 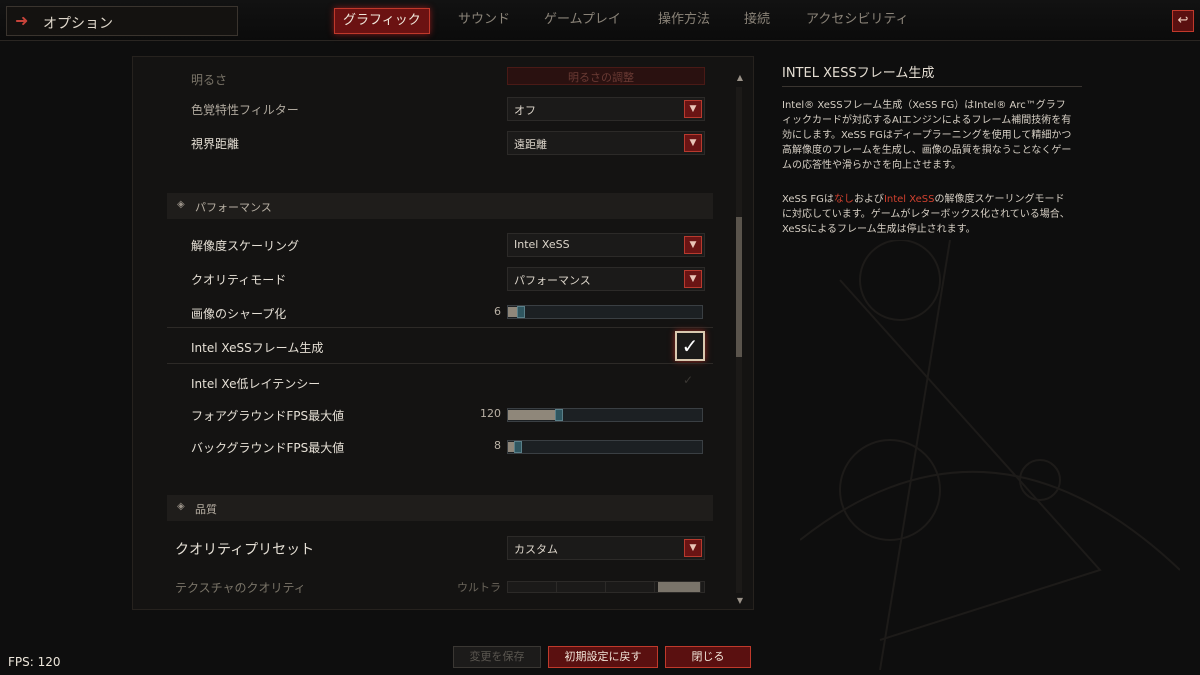 I want to click on save-changes-button: 変更を保存, so click(x=497, y=657).